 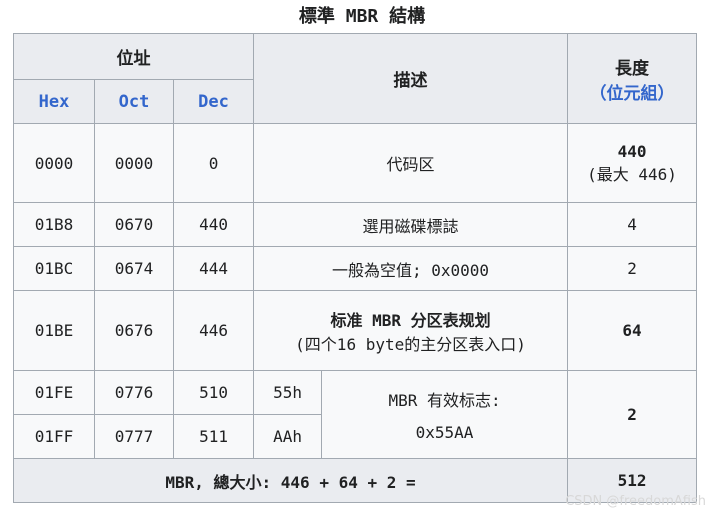 What do you see at coordinates (54, 268) in the screenshot?
I see `hex-cell: 01BC` at bounding box center [54, 268].